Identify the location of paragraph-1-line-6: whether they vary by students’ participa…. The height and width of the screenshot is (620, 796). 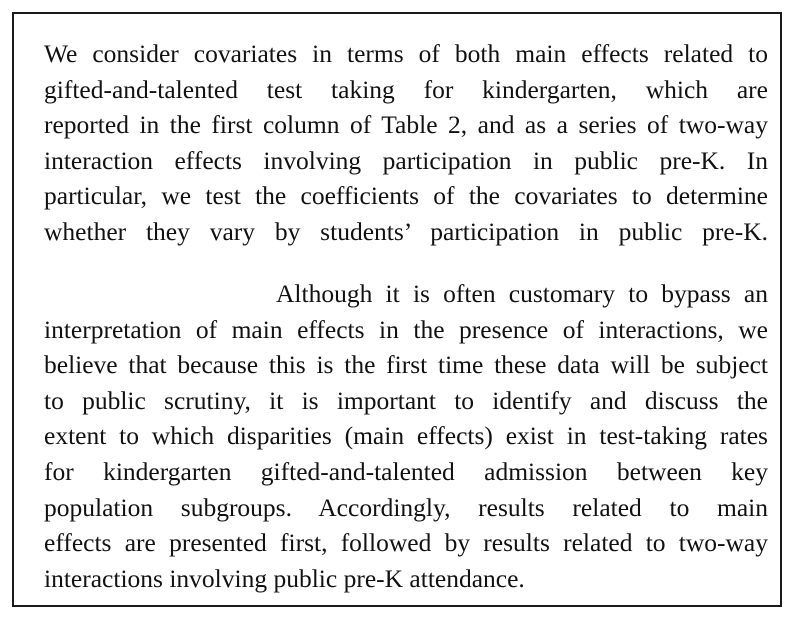
(406, 231).